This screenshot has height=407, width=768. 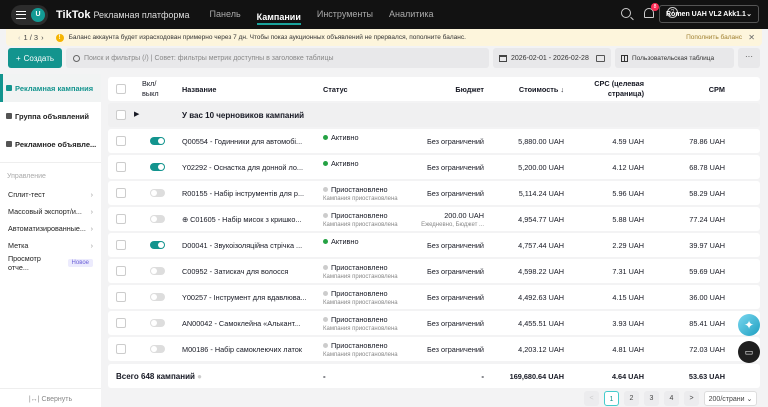 I want to click on create-label: Создать, so click(x=39, y=58).